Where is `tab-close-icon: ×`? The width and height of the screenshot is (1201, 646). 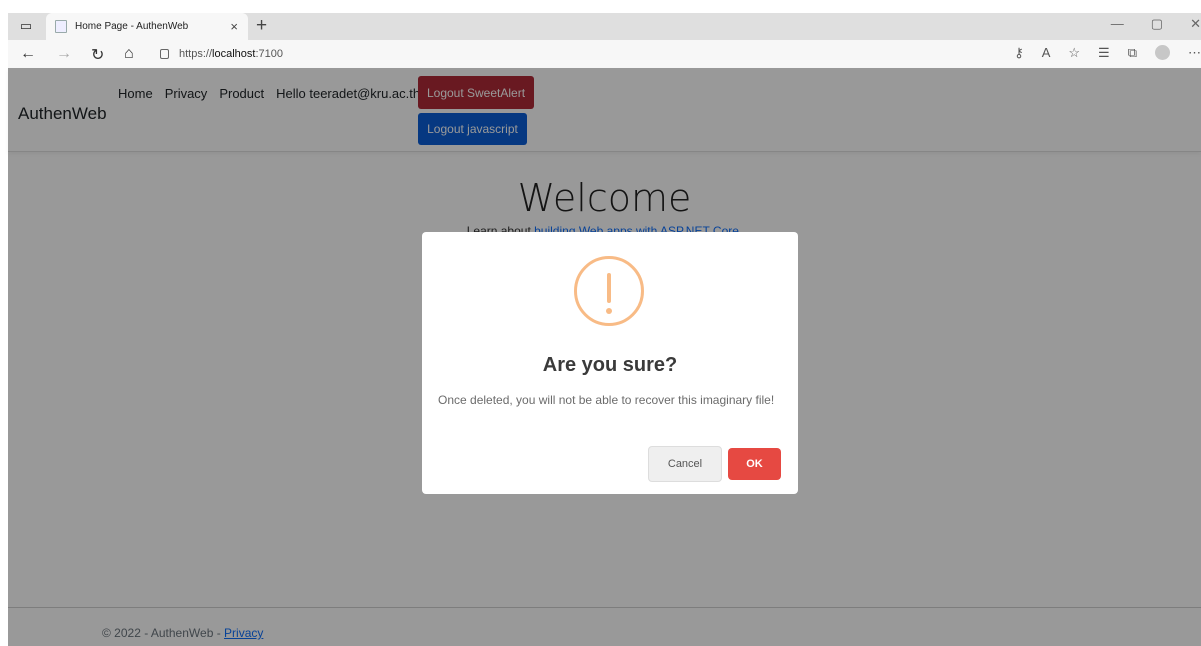 tab-close-icon: × is located at coordinates (234, 26).